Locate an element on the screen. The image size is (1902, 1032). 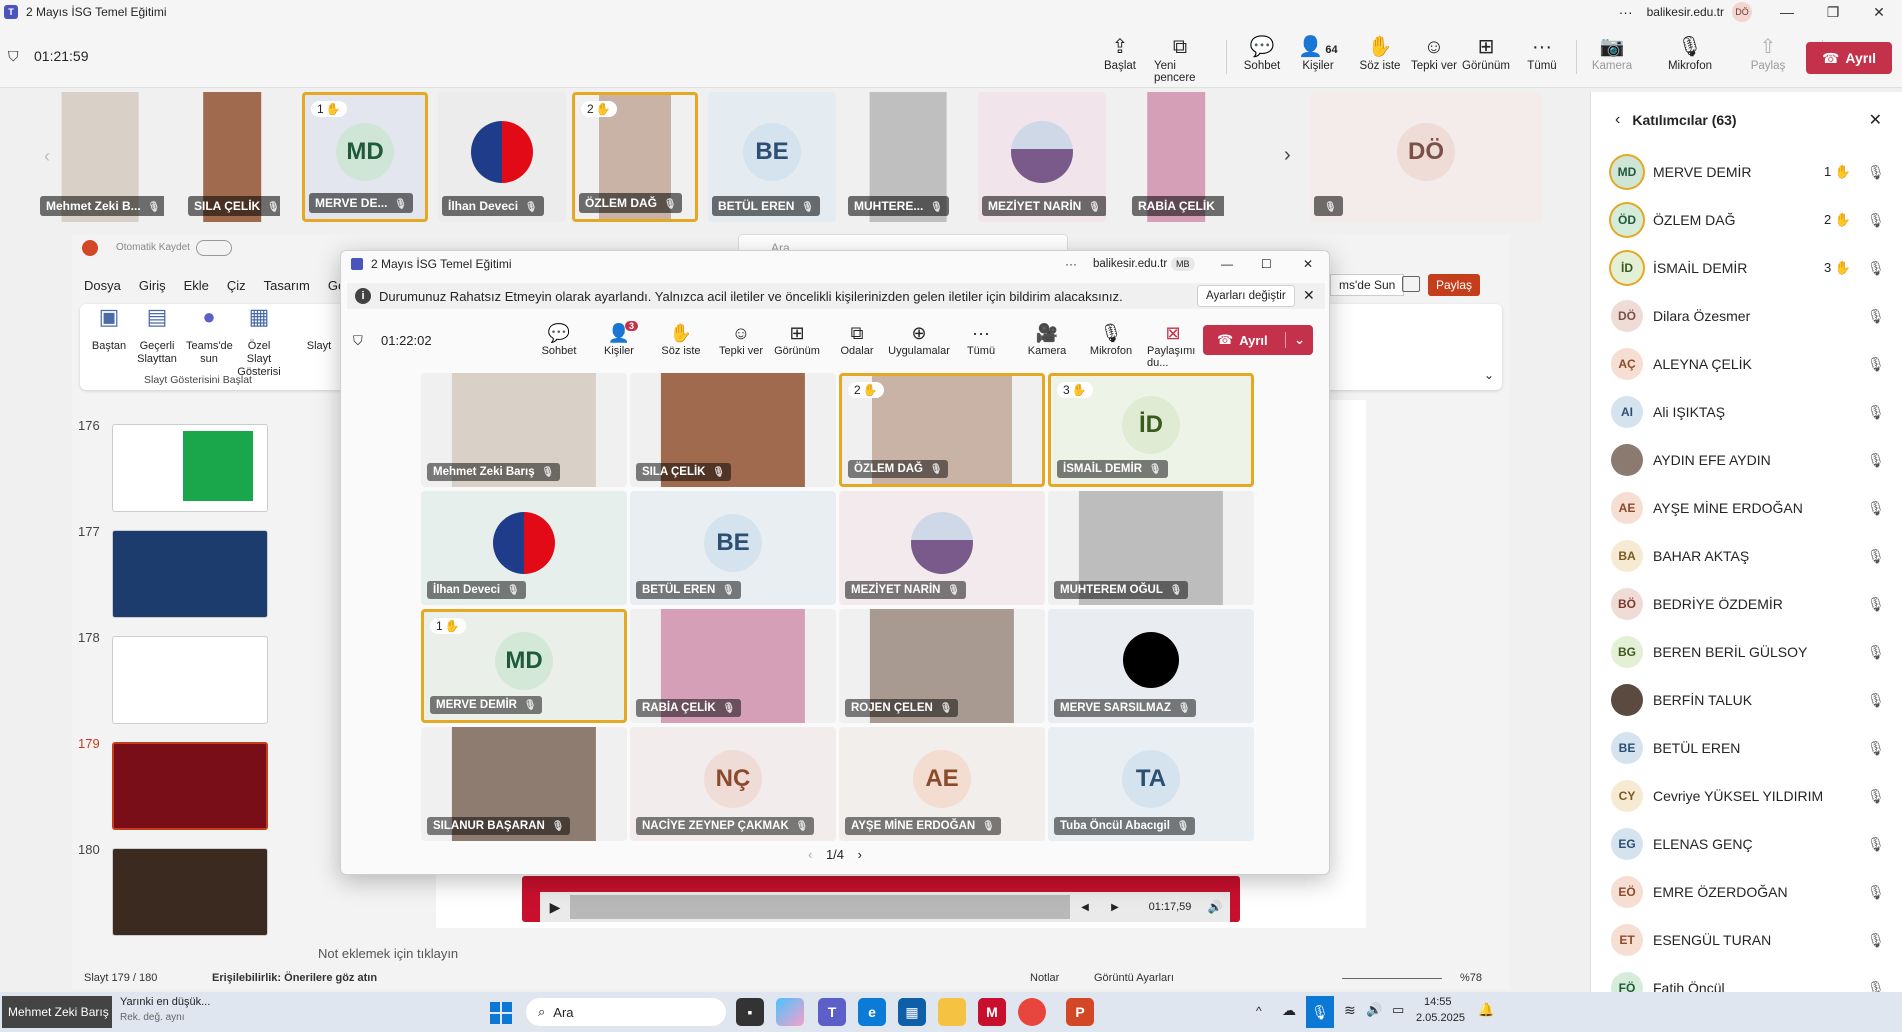
taskbar-user-tile: Mehmet Zeki Barış is located at coordinates (57, 1012).